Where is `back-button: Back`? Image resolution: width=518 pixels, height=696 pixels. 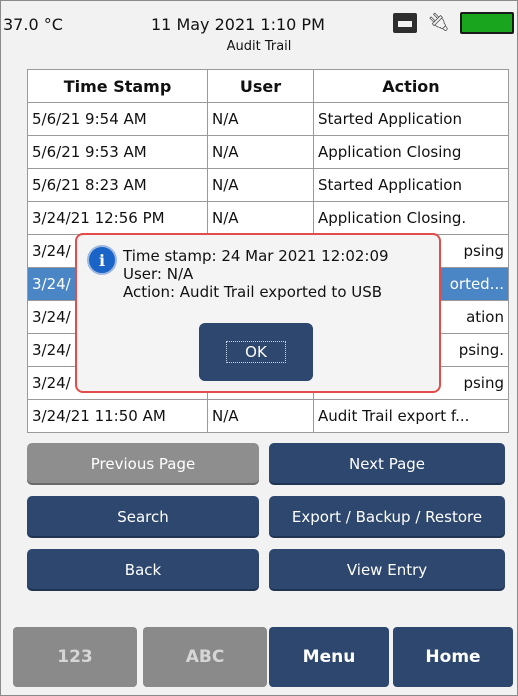
back-button: Back is located at coordinates (143, 570).